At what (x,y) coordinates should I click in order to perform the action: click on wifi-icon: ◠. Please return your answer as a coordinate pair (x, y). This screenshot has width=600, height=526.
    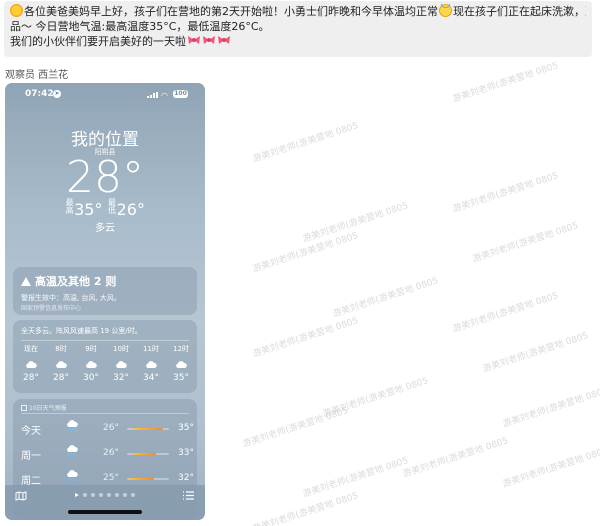
    Looking at the image, I should click on (164, 95).